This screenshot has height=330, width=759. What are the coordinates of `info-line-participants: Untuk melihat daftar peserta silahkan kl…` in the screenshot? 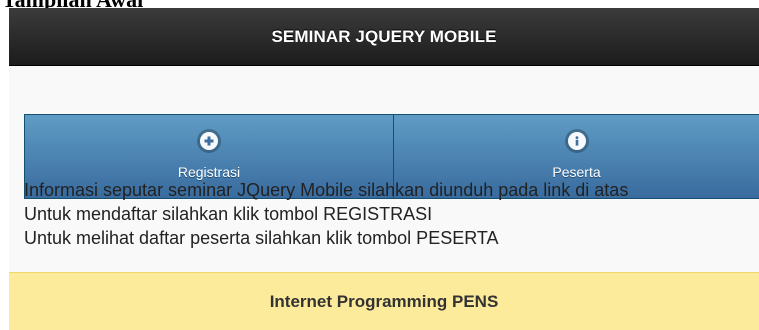 It's located at (261, 238).